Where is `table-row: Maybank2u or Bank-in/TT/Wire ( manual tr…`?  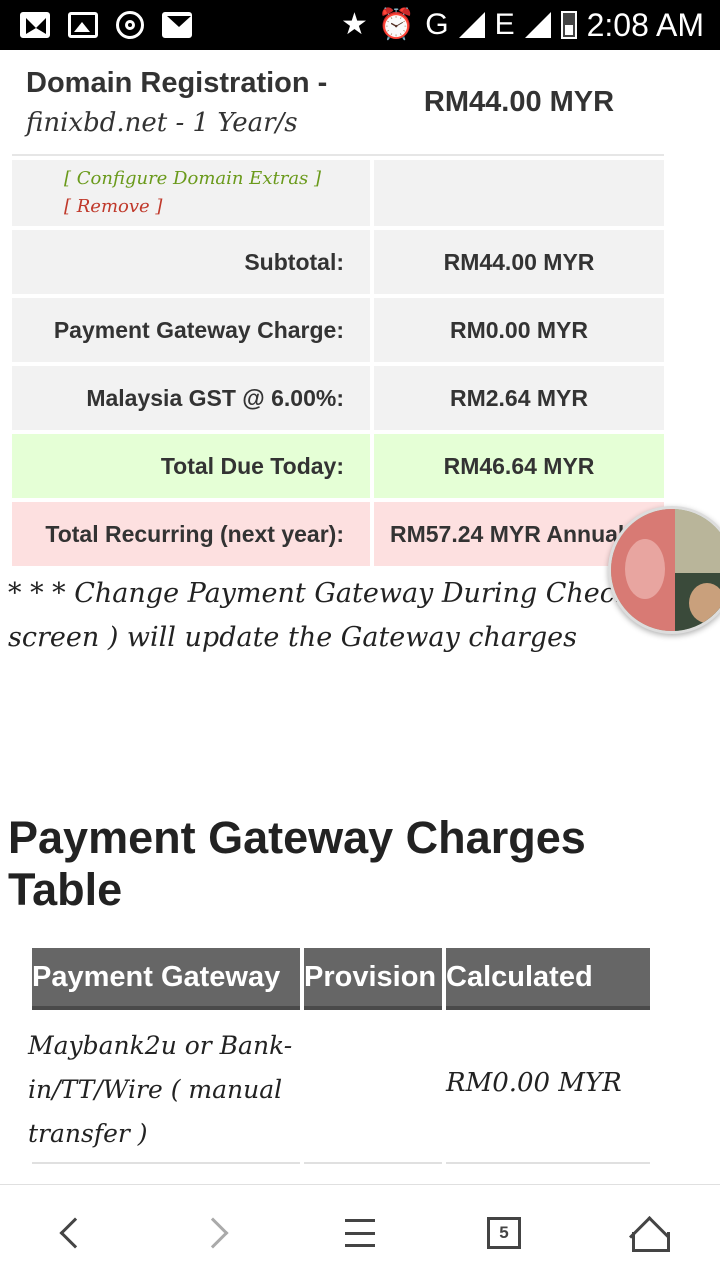 table-row: Maybank2u or Bank-in/TT/Wire ( manual tr… is located at coordinates (343, 1094).